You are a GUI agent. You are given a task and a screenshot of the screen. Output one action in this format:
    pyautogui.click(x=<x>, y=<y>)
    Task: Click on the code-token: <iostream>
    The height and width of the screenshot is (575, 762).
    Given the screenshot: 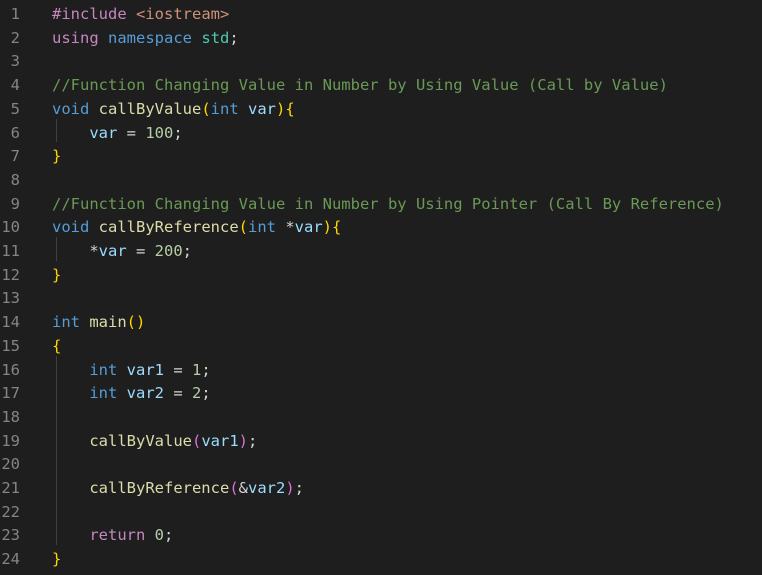 What is the action you would take?
    pyautogui.click(x=183, y=14)
    